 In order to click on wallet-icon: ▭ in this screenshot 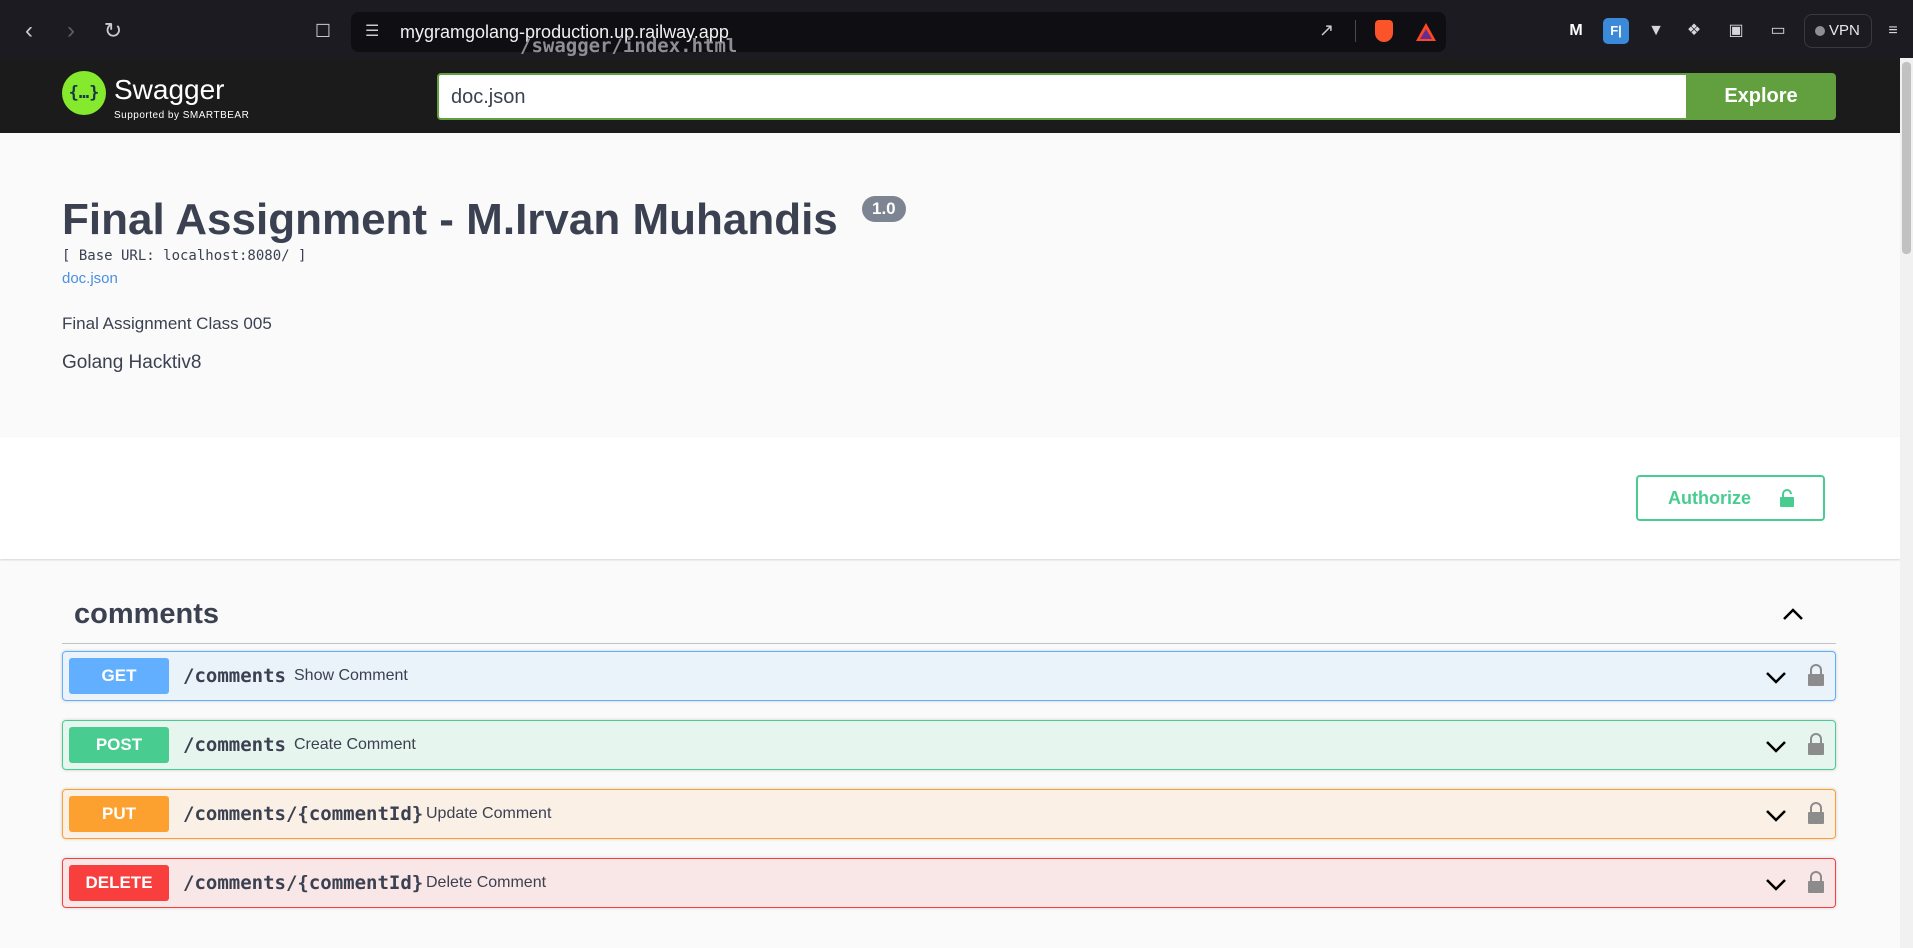, I will do `click(1778, 31)`.